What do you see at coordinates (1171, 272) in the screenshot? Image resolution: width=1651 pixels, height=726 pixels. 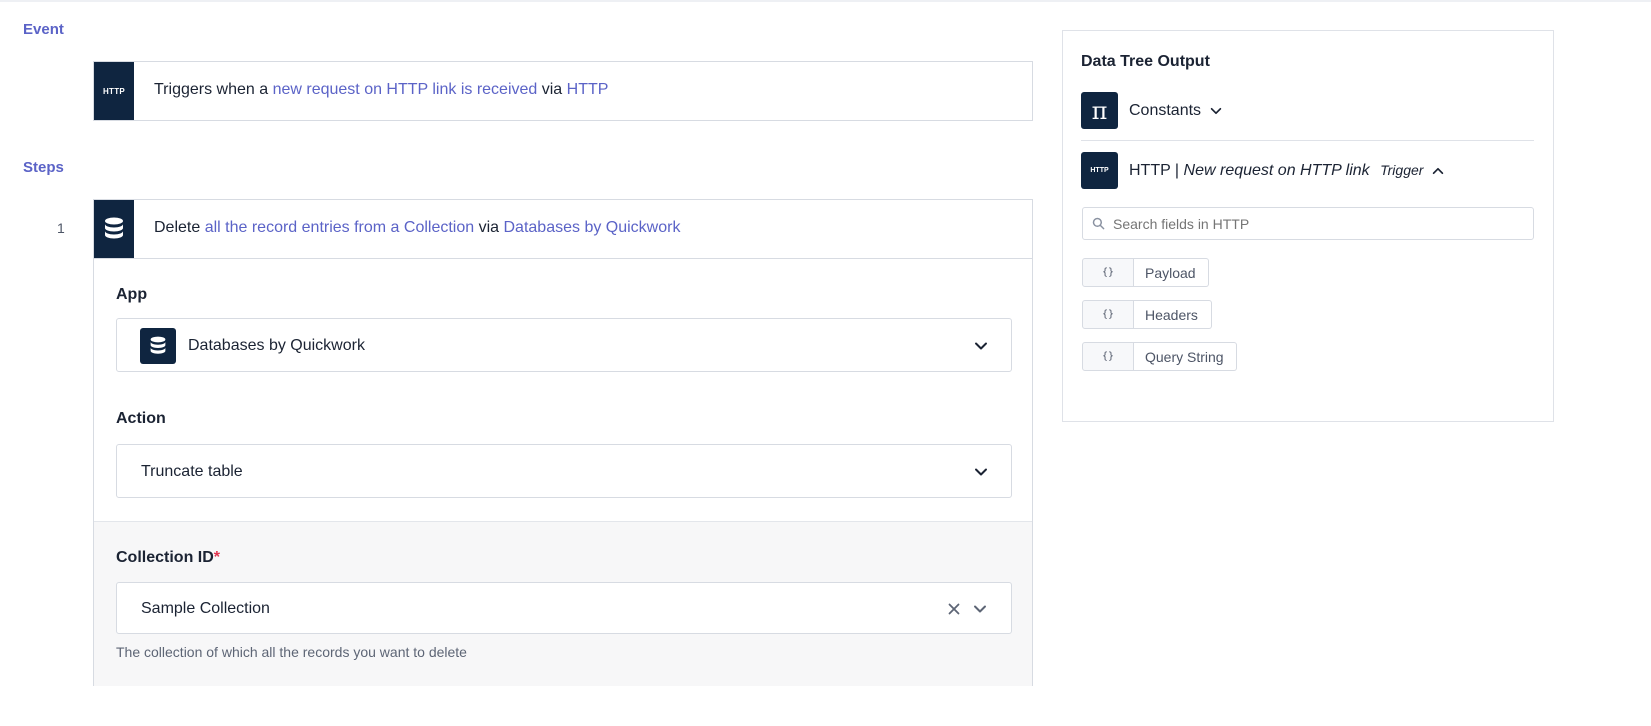 I see `field-chip-label: Payload` at bounding box center [1171, 272].